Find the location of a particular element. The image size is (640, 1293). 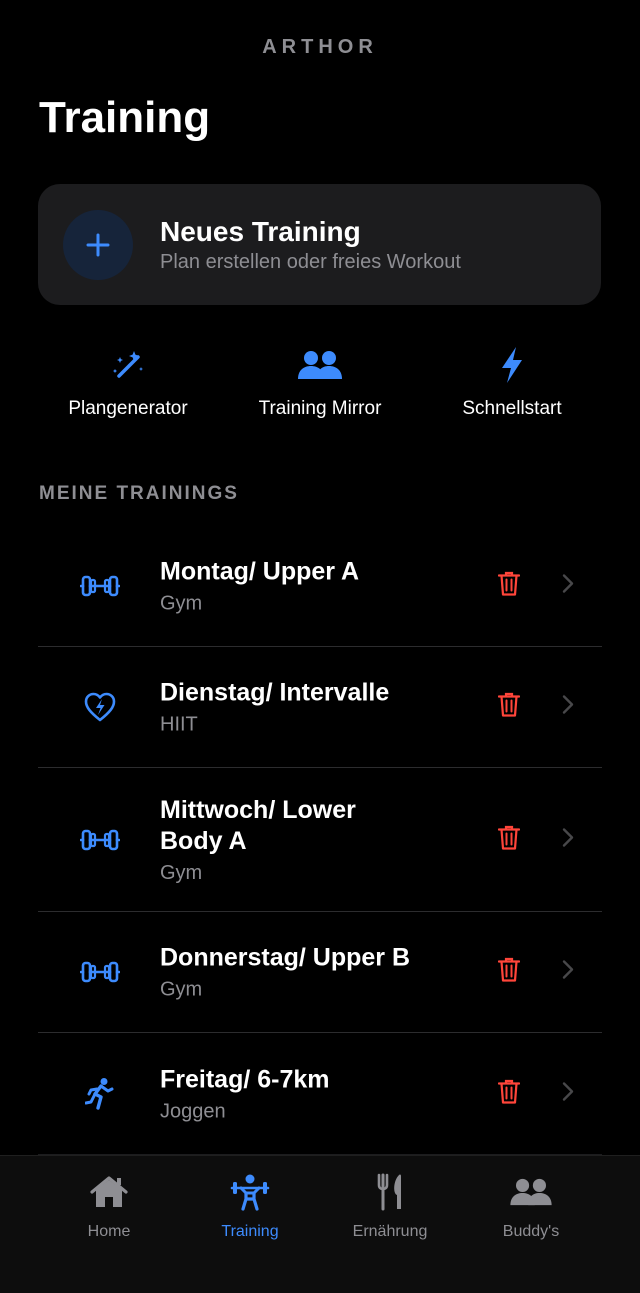

quick-action-plangenerator: Plangenerator is located at coordinates (128, 381).